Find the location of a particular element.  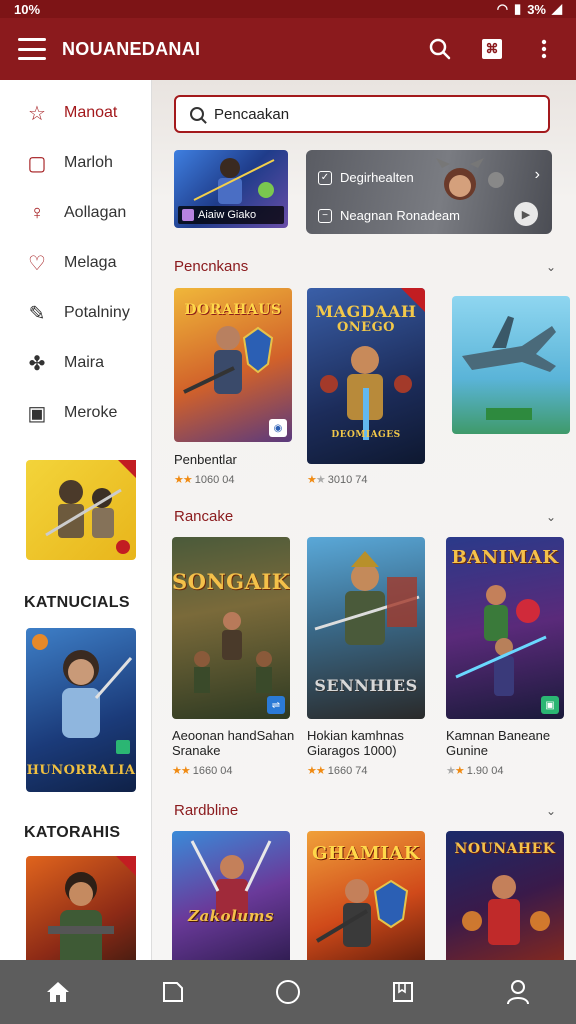

circle-nav-icon is located at coordinates (288, 992).